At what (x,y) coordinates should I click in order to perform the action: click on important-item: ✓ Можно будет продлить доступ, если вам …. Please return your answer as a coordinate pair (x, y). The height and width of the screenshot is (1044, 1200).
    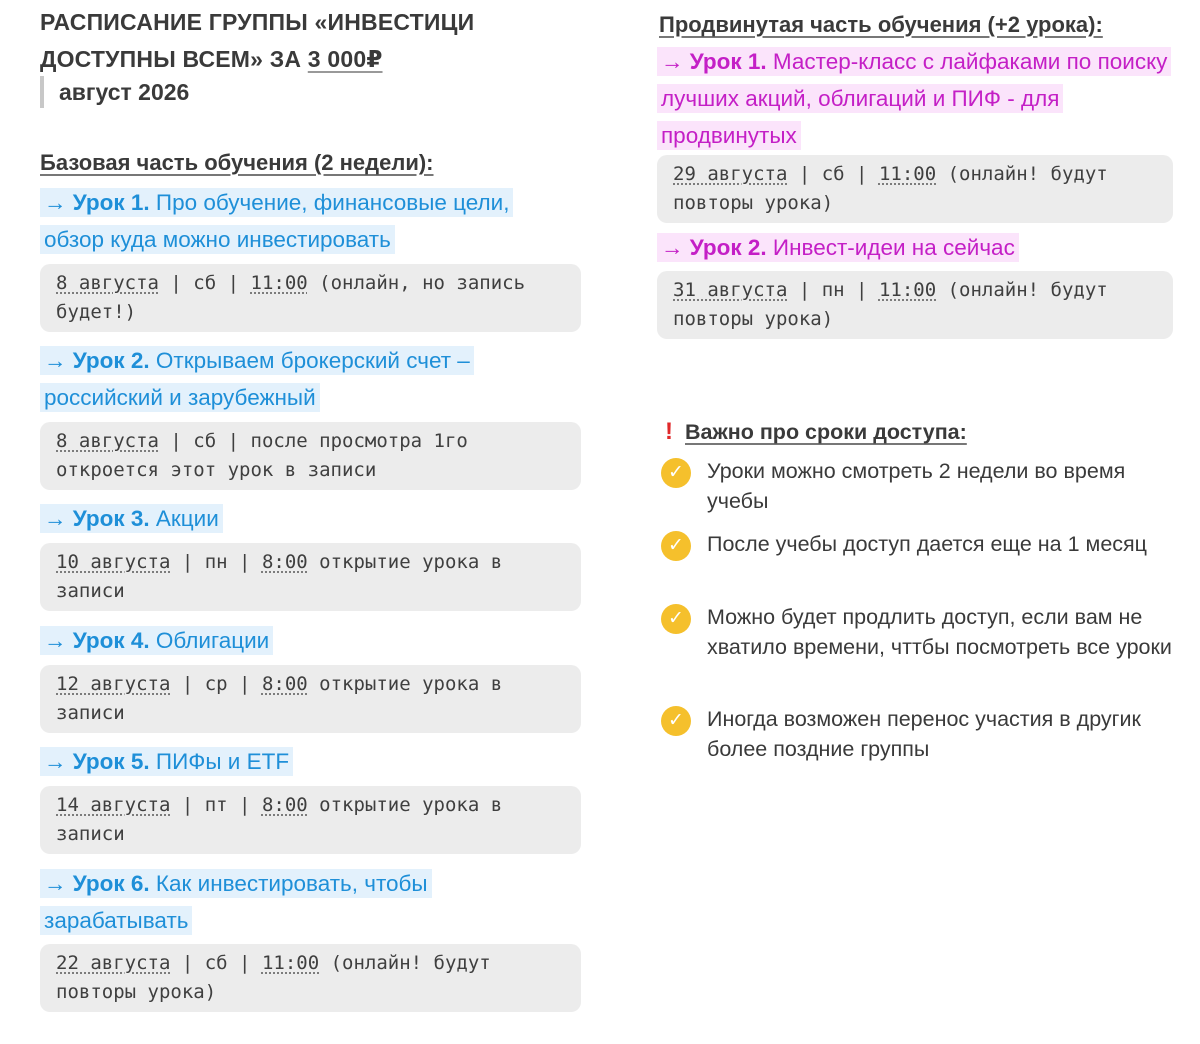
    Looking at the image, I should click on (919, 649).